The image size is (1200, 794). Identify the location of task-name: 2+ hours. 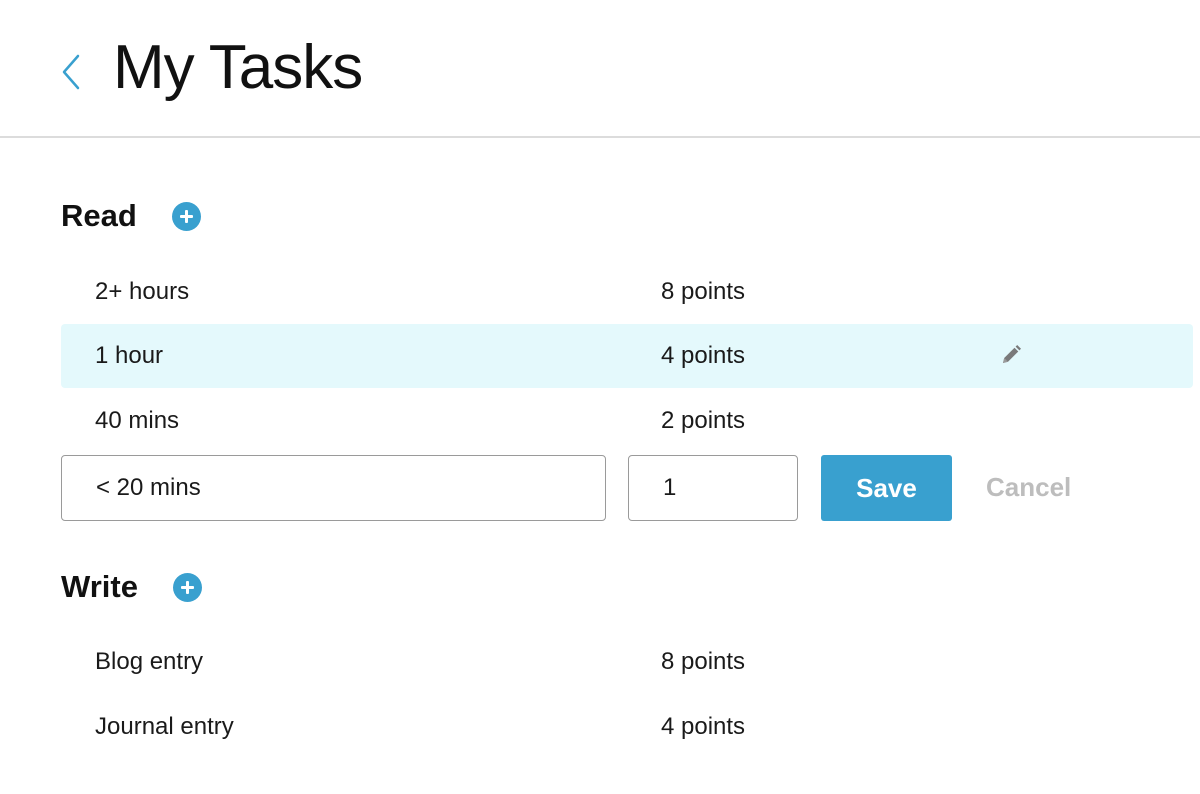
(142, 291).